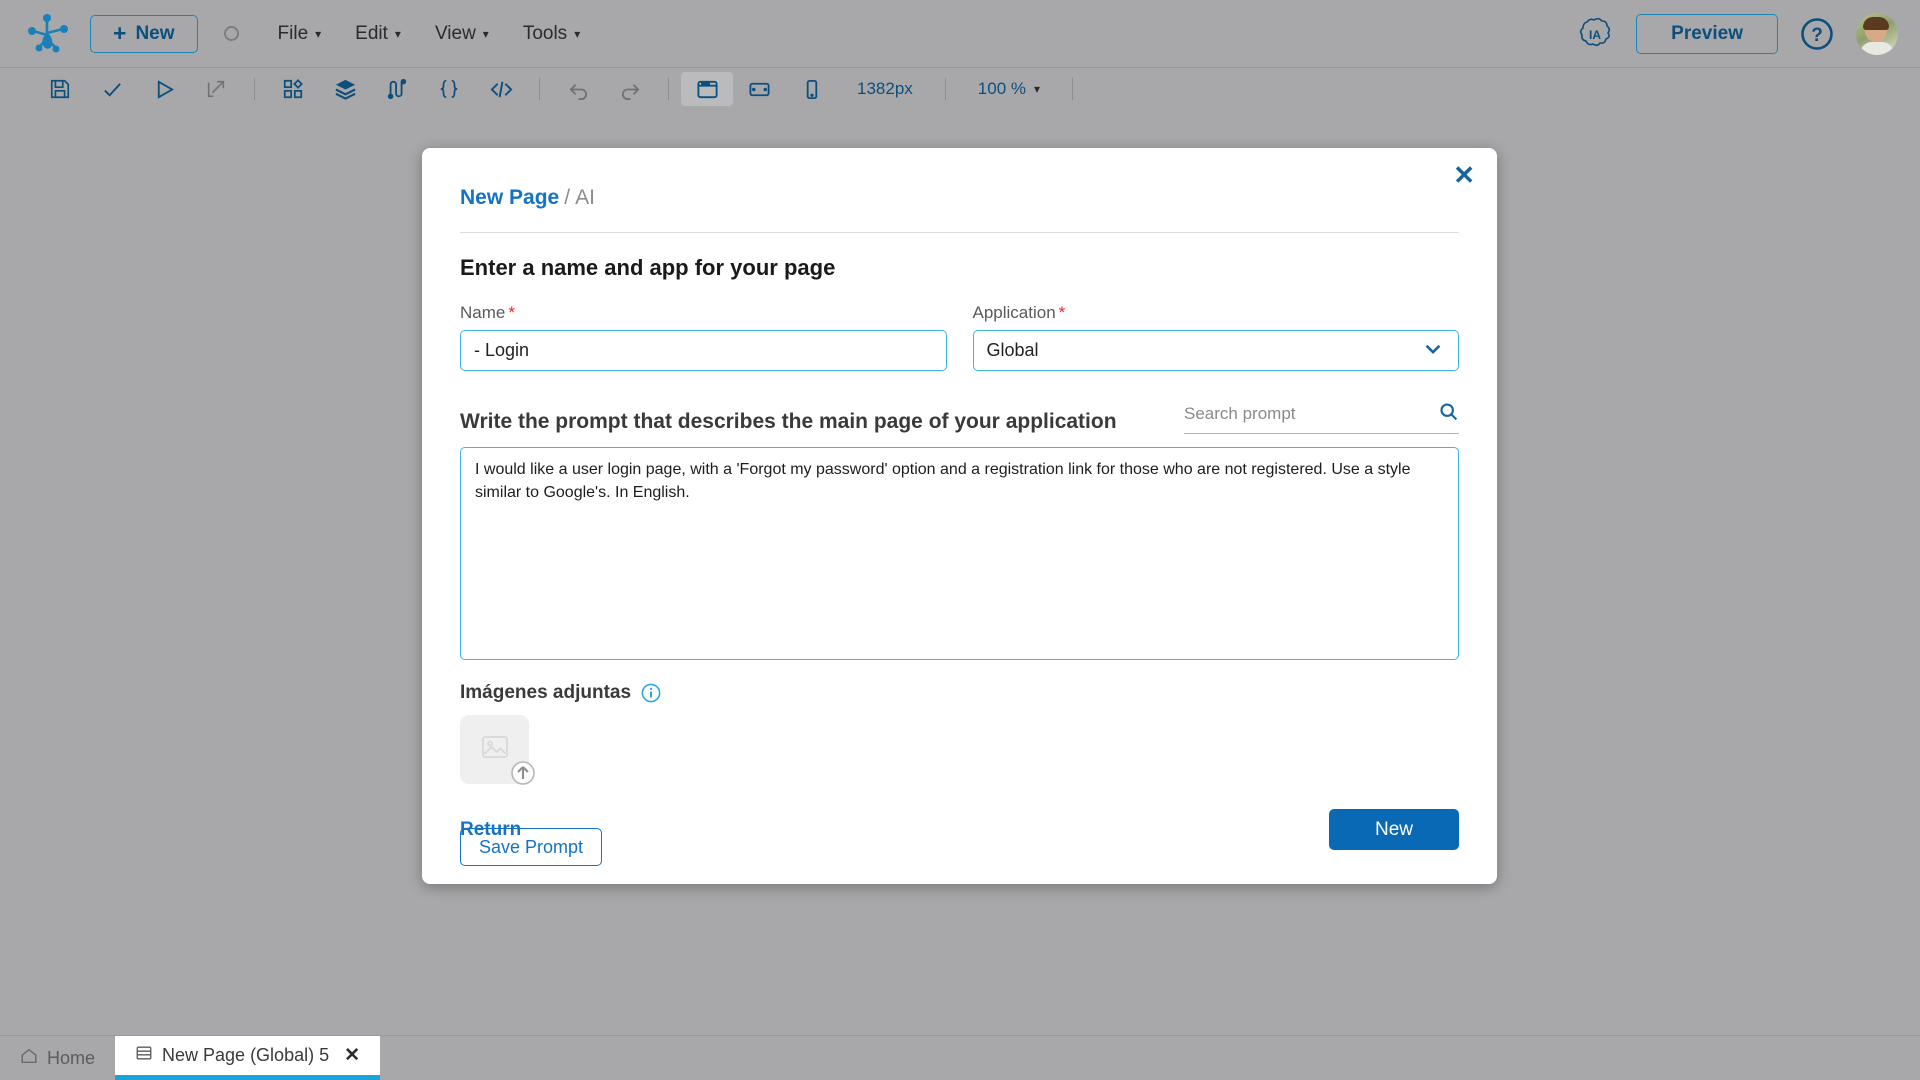 The image size is (1920, 1080). What do you see at coordinates (112, 89) in the screenshot?
I see `check-icon` at bounding box center [112, 89].